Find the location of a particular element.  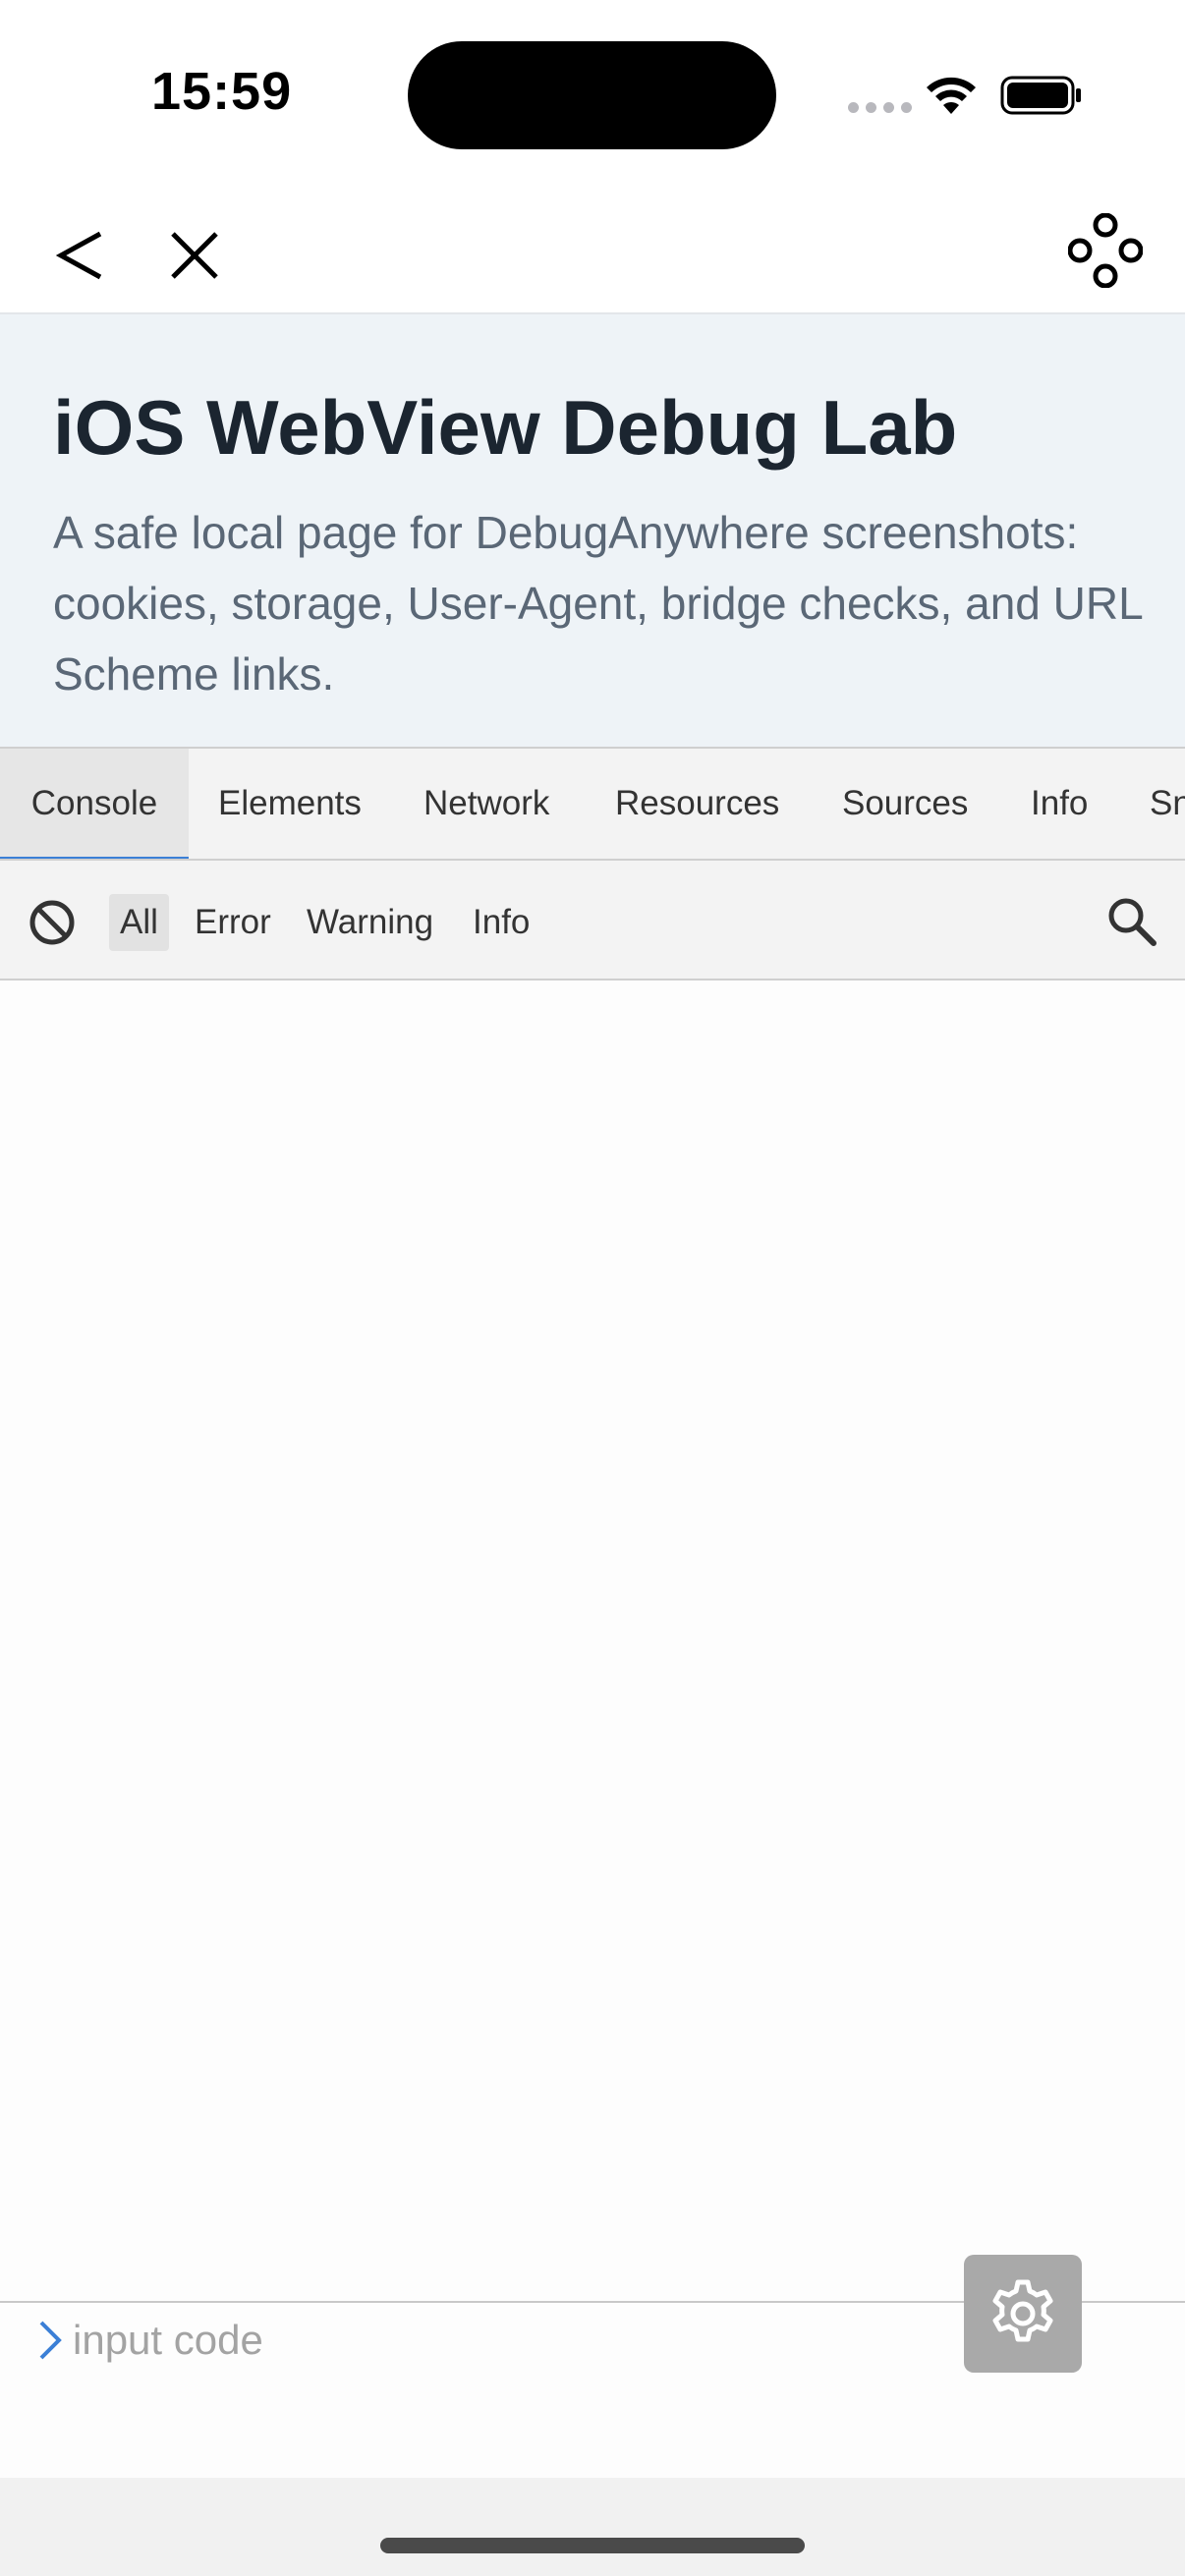

battery-icon is located at coordinates (1041, 95).